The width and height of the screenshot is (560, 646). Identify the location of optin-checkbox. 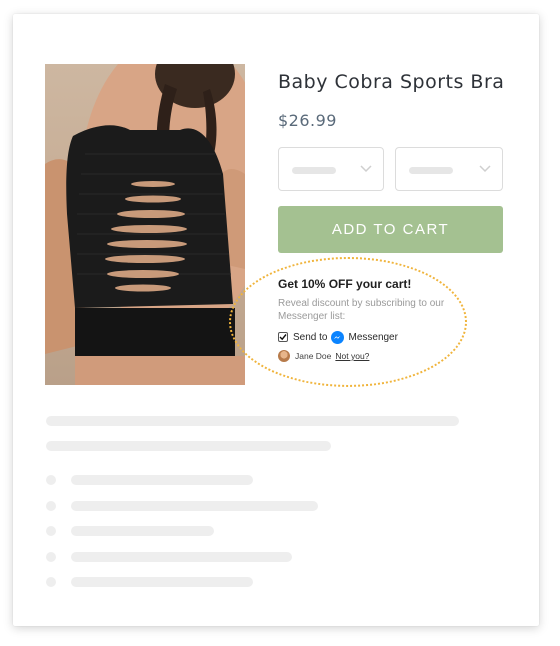
(283, 337).